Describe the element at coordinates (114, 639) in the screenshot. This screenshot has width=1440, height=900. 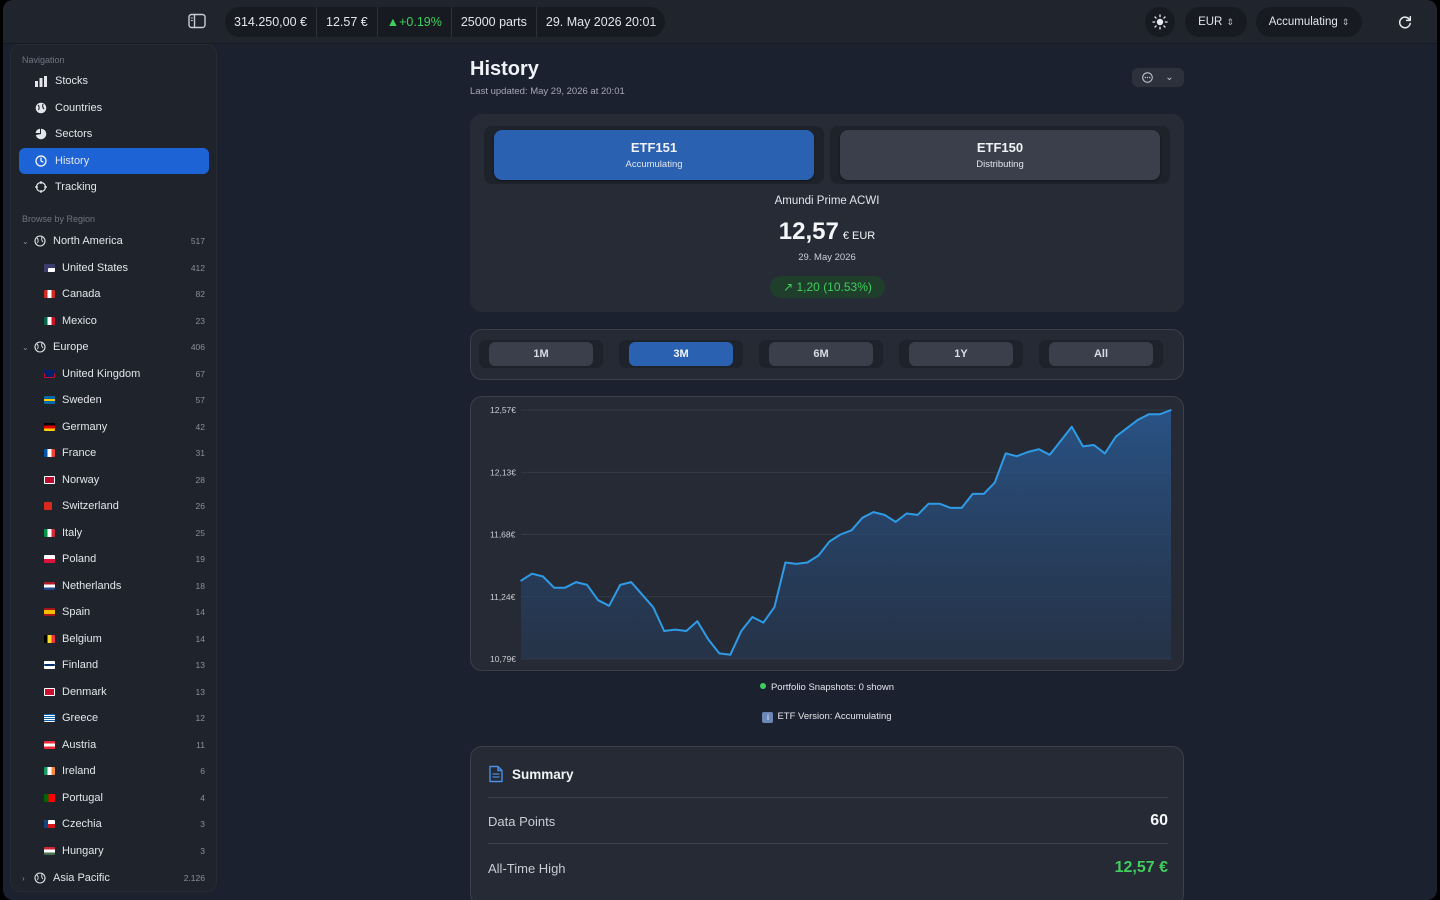
I see `country-item: Belgium 14` at that location.